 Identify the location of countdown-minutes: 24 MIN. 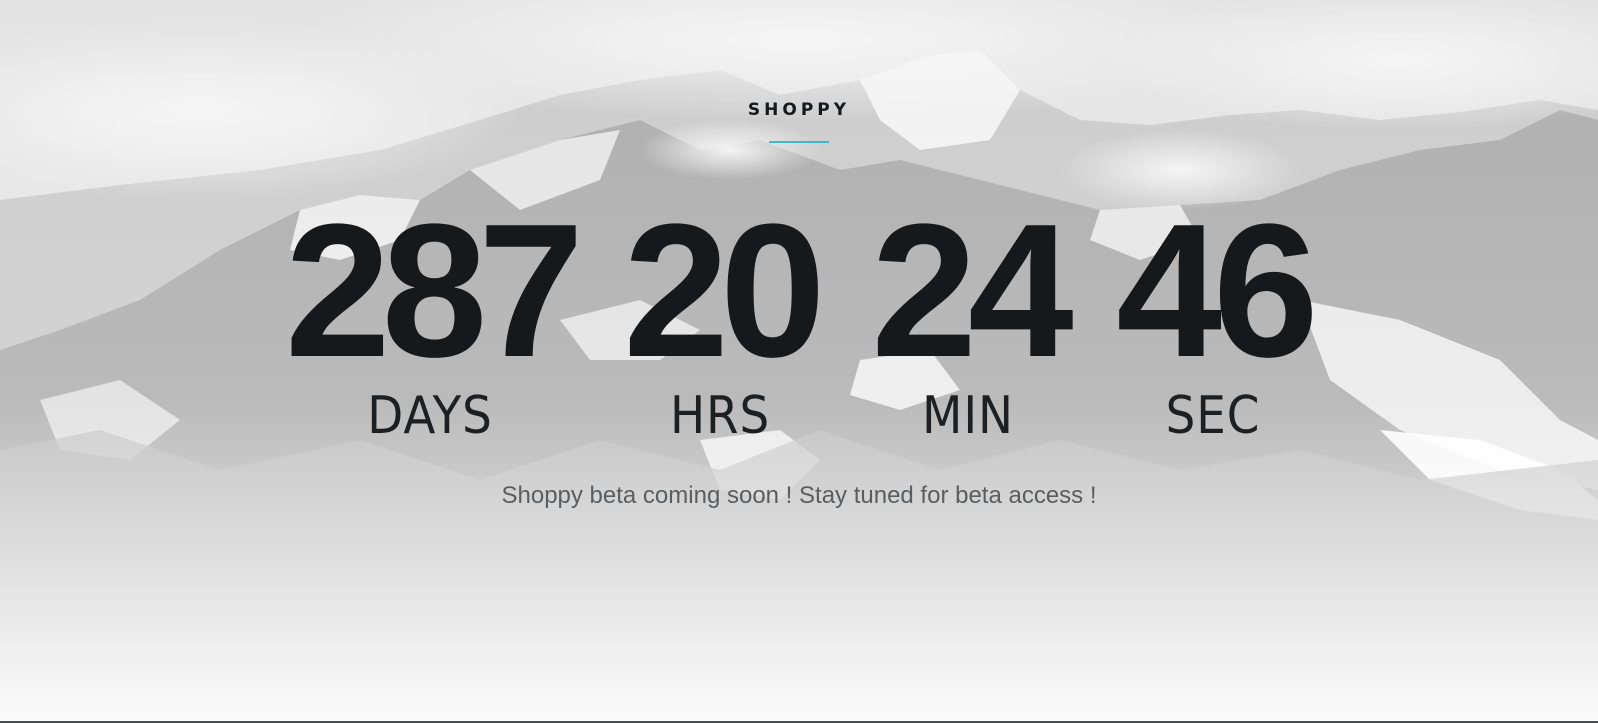
(970, 315).